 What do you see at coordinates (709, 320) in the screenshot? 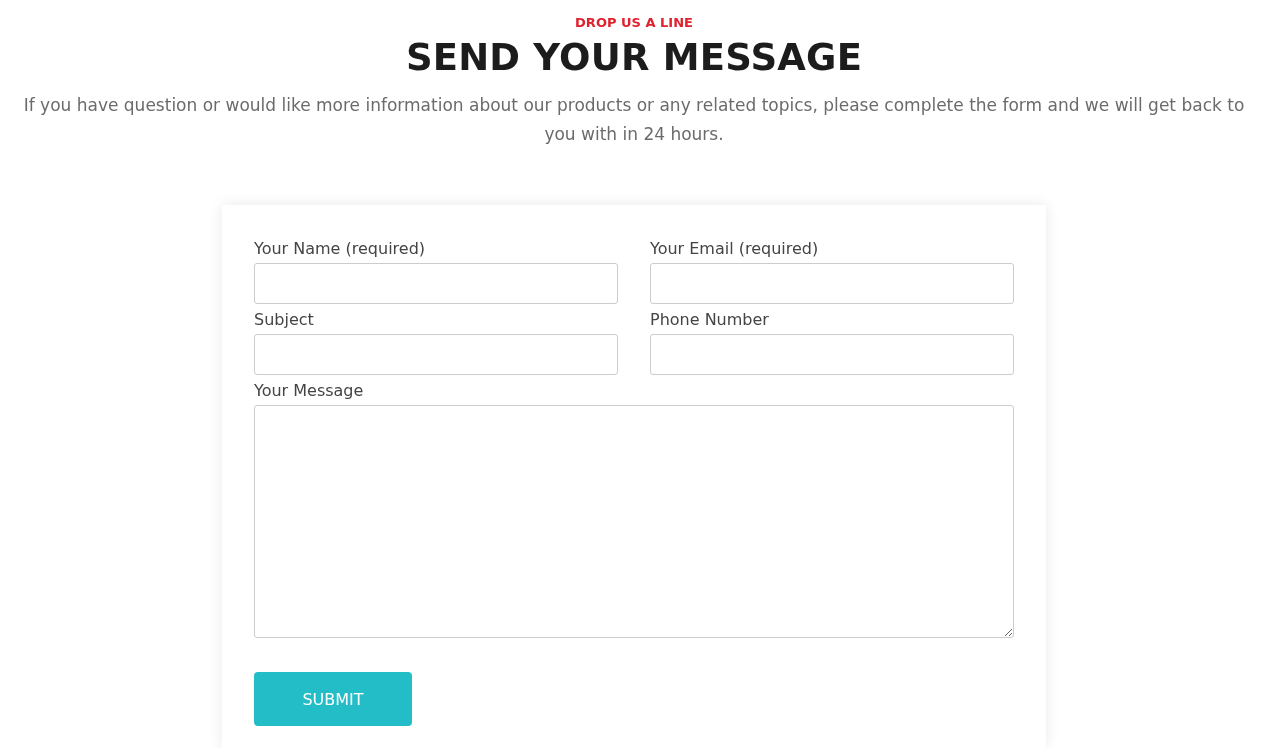
I see `field-label: Phone Number` at bounding box center [709, 320].